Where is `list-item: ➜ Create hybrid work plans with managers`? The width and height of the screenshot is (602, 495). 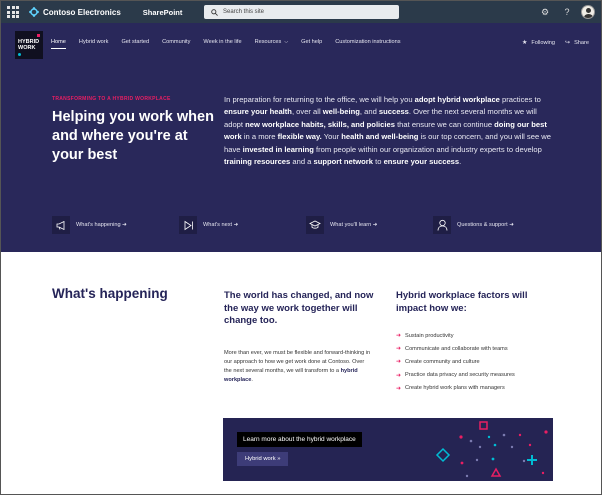 list-item: ➜ Create hybrid work plans with managers is located at coordinates (476, 388).